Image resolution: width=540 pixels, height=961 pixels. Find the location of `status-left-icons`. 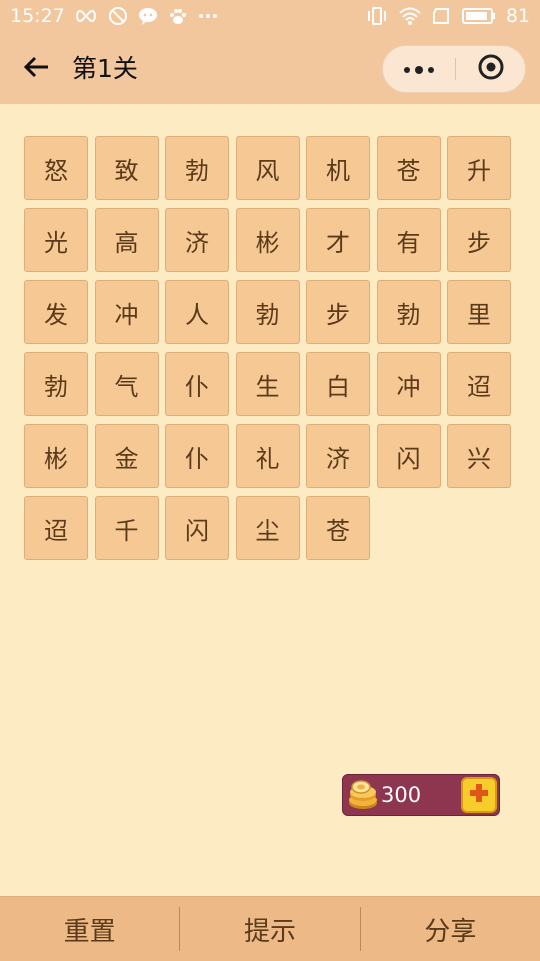

status-left-icons is located at coordinates (146, 16).